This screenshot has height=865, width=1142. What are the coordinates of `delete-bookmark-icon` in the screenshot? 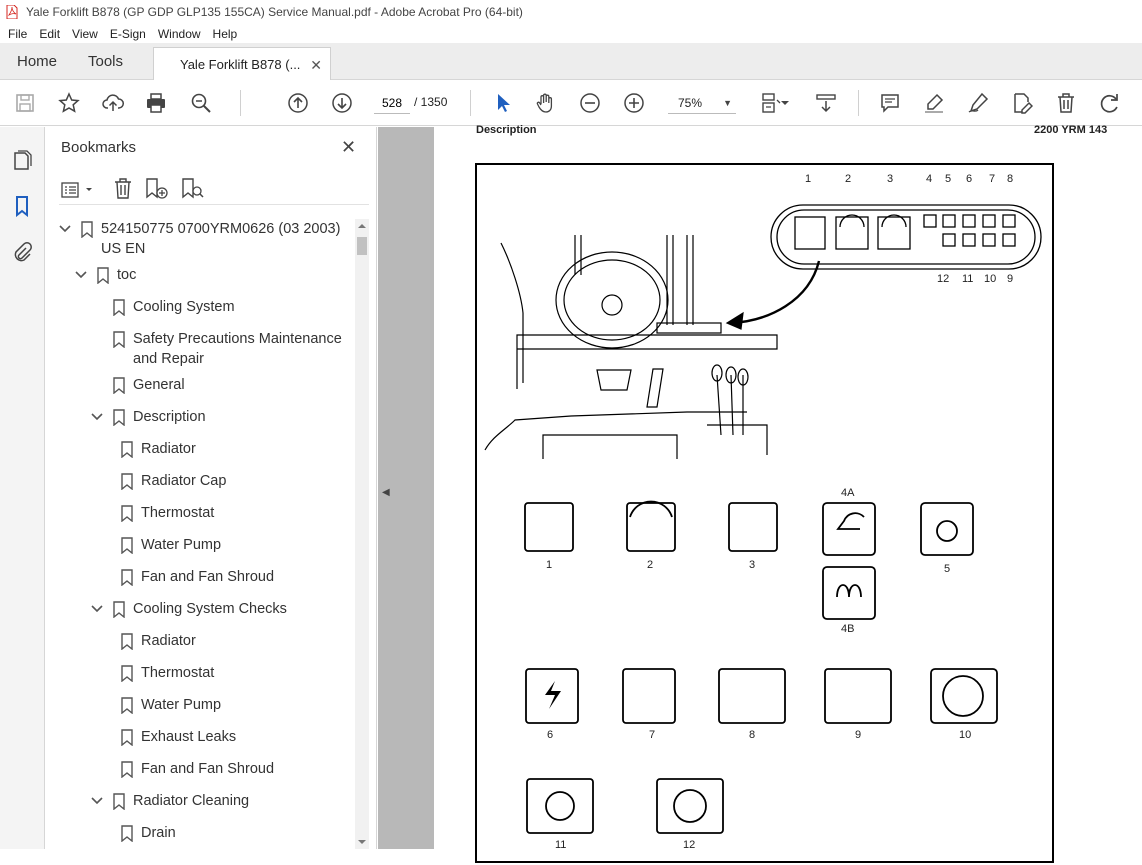 It's located at (123, 189).